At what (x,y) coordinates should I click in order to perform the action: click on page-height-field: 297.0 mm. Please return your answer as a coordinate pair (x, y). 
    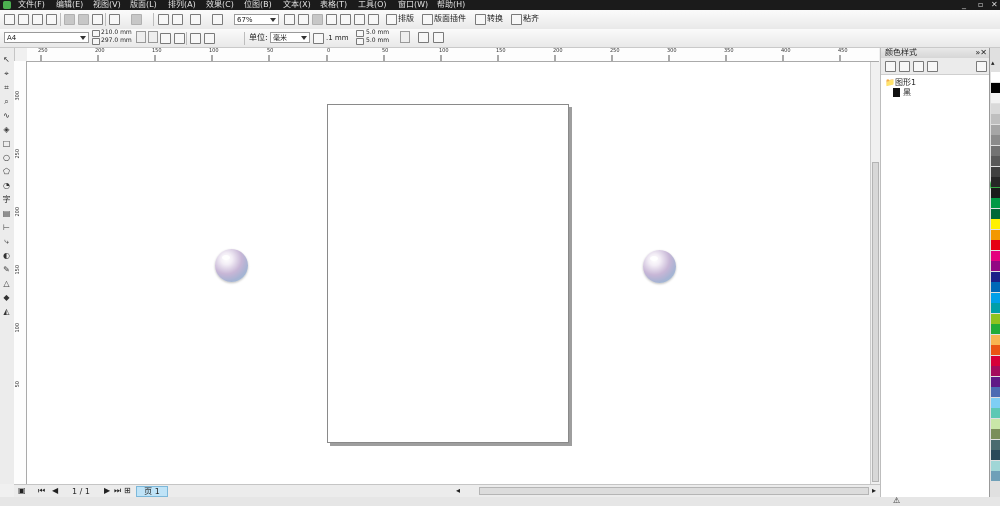
    Looking at the image, I should click on (116, 41).